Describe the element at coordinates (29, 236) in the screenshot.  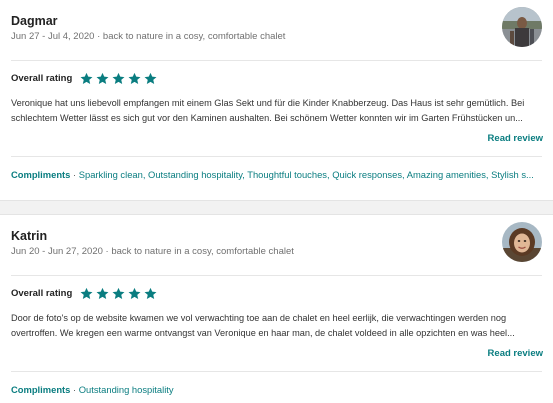
I see `reviewer-name: Katrin` at that location.